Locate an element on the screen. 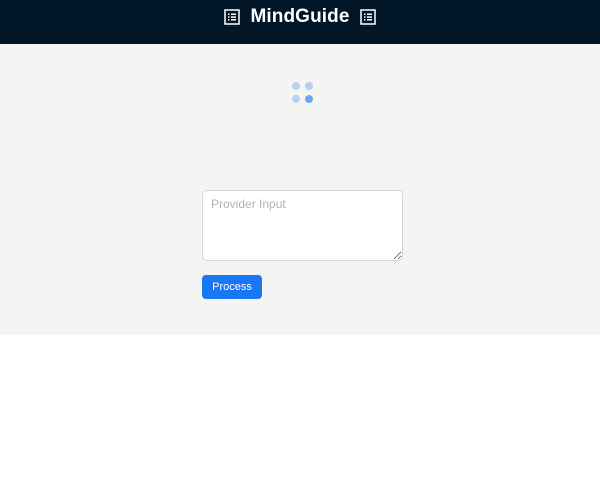 Image resolution: width=600 pixels, height=504 pixels. app-title: MindGuide is located at coordinates (300, 16).